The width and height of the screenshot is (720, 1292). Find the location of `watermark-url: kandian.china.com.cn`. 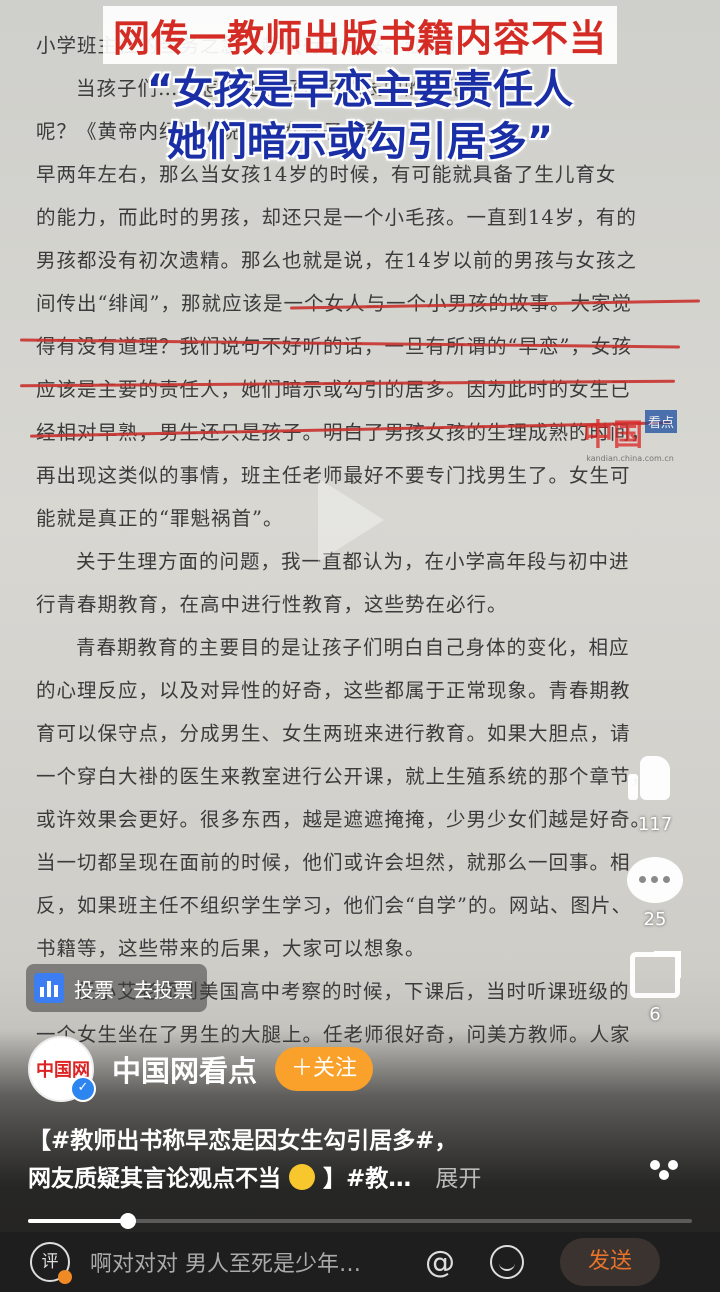

watermark-url: kandian.china.com.cn is located at coordinates (630, 458).